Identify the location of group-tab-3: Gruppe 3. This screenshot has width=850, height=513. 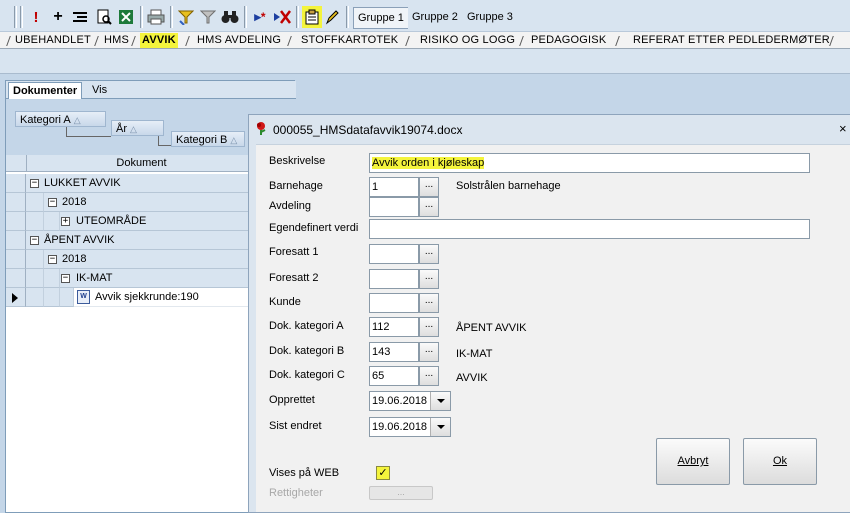
(490, 18).